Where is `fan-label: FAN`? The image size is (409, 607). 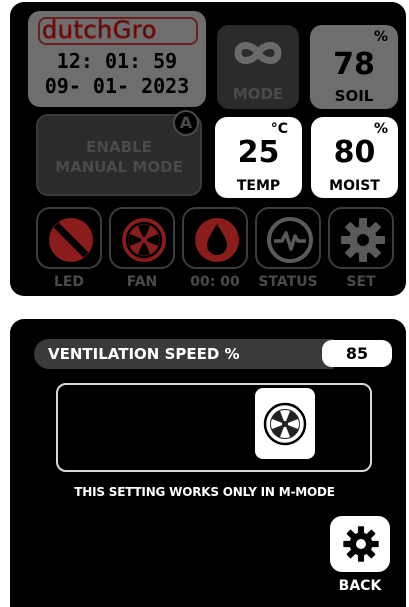 fan-label: FAN is located at coordinates (142, 282).